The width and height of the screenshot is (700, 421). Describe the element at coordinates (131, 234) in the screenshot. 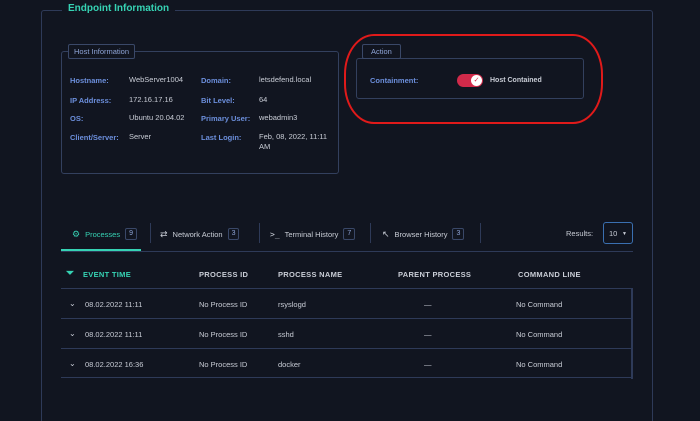

I see `tab-count: 9` at that location.